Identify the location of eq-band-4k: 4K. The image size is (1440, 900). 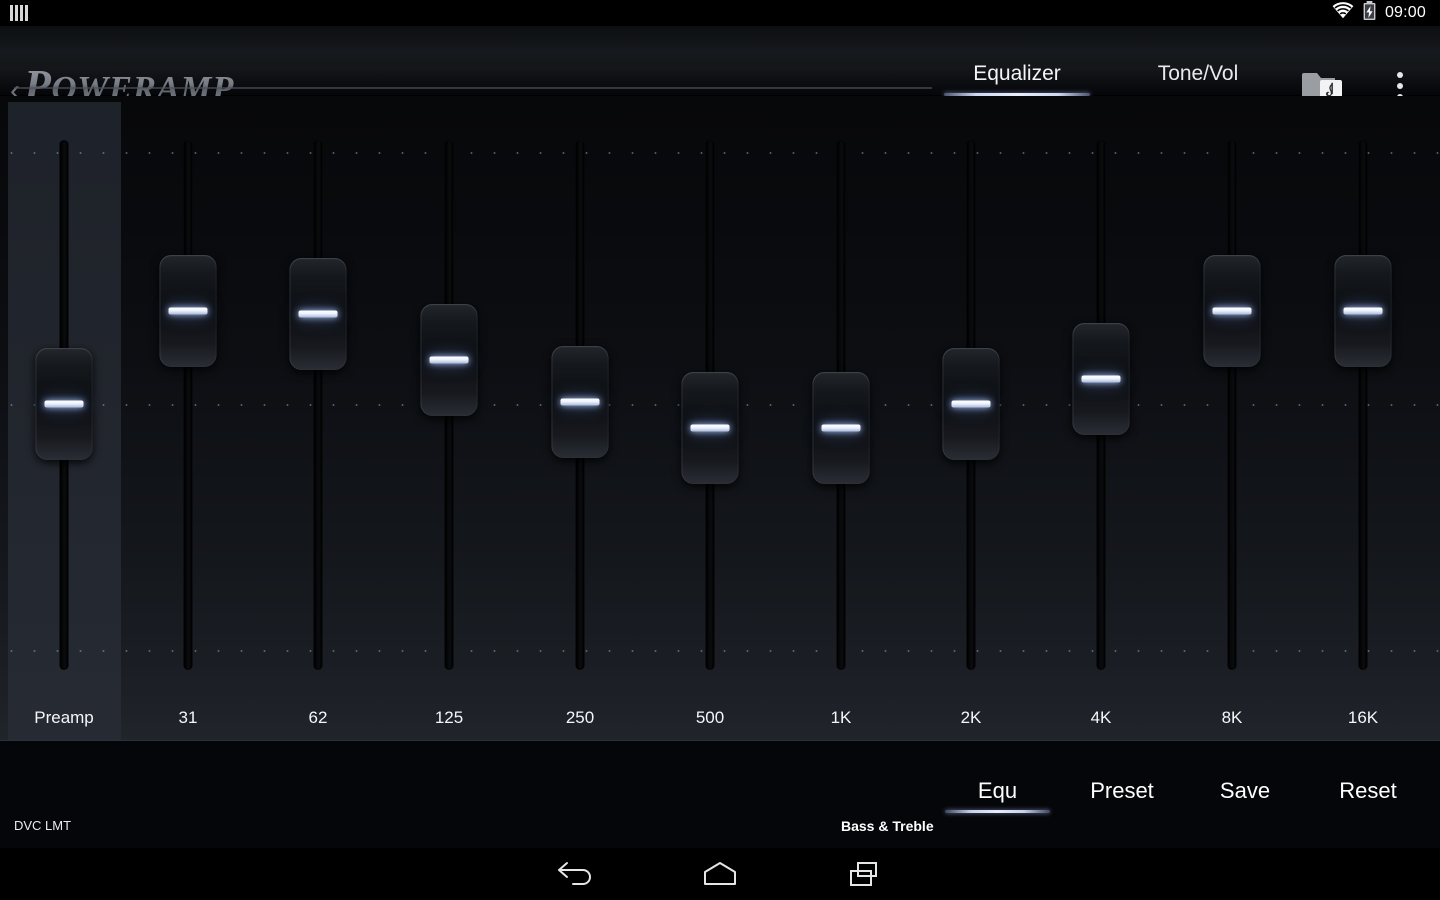
(1101, 418).